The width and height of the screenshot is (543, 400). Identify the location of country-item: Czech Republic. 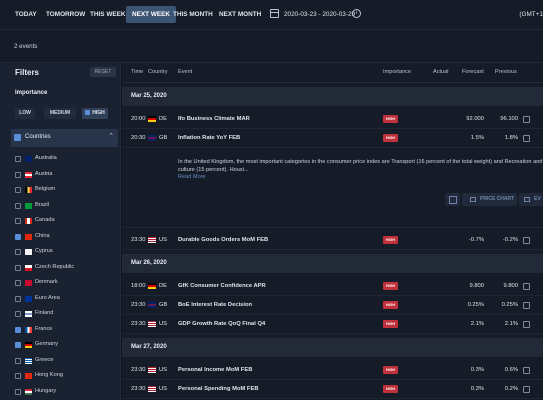
(65, 269).